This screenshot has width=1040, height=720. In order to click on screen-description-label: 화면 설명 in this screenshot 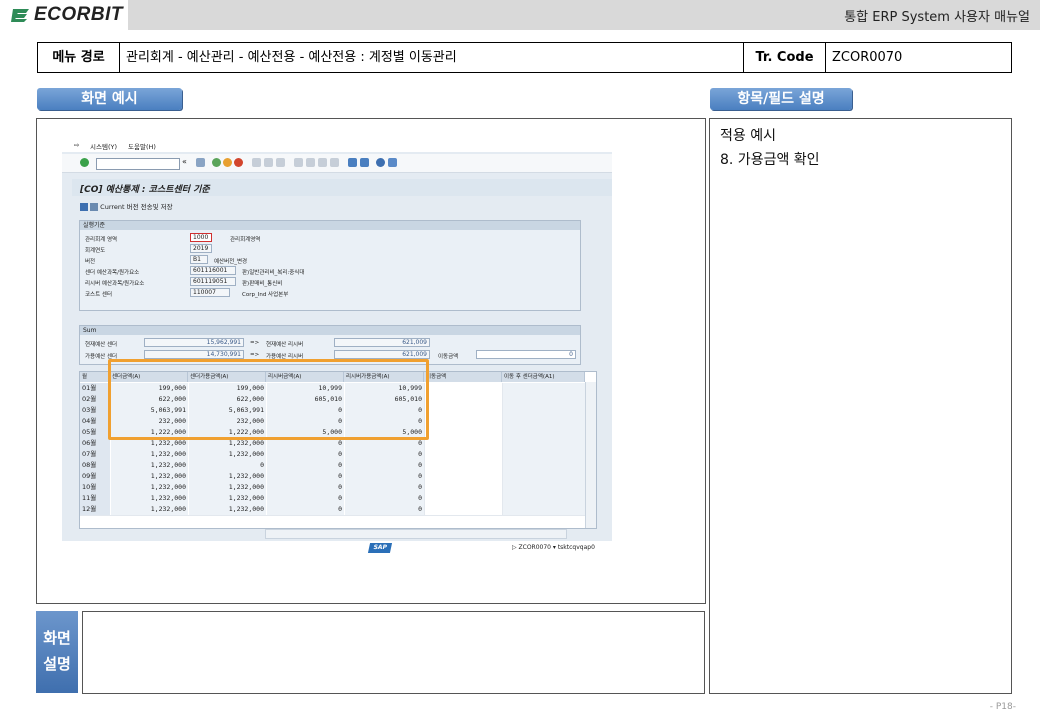, I will do `click(57, 652)`.